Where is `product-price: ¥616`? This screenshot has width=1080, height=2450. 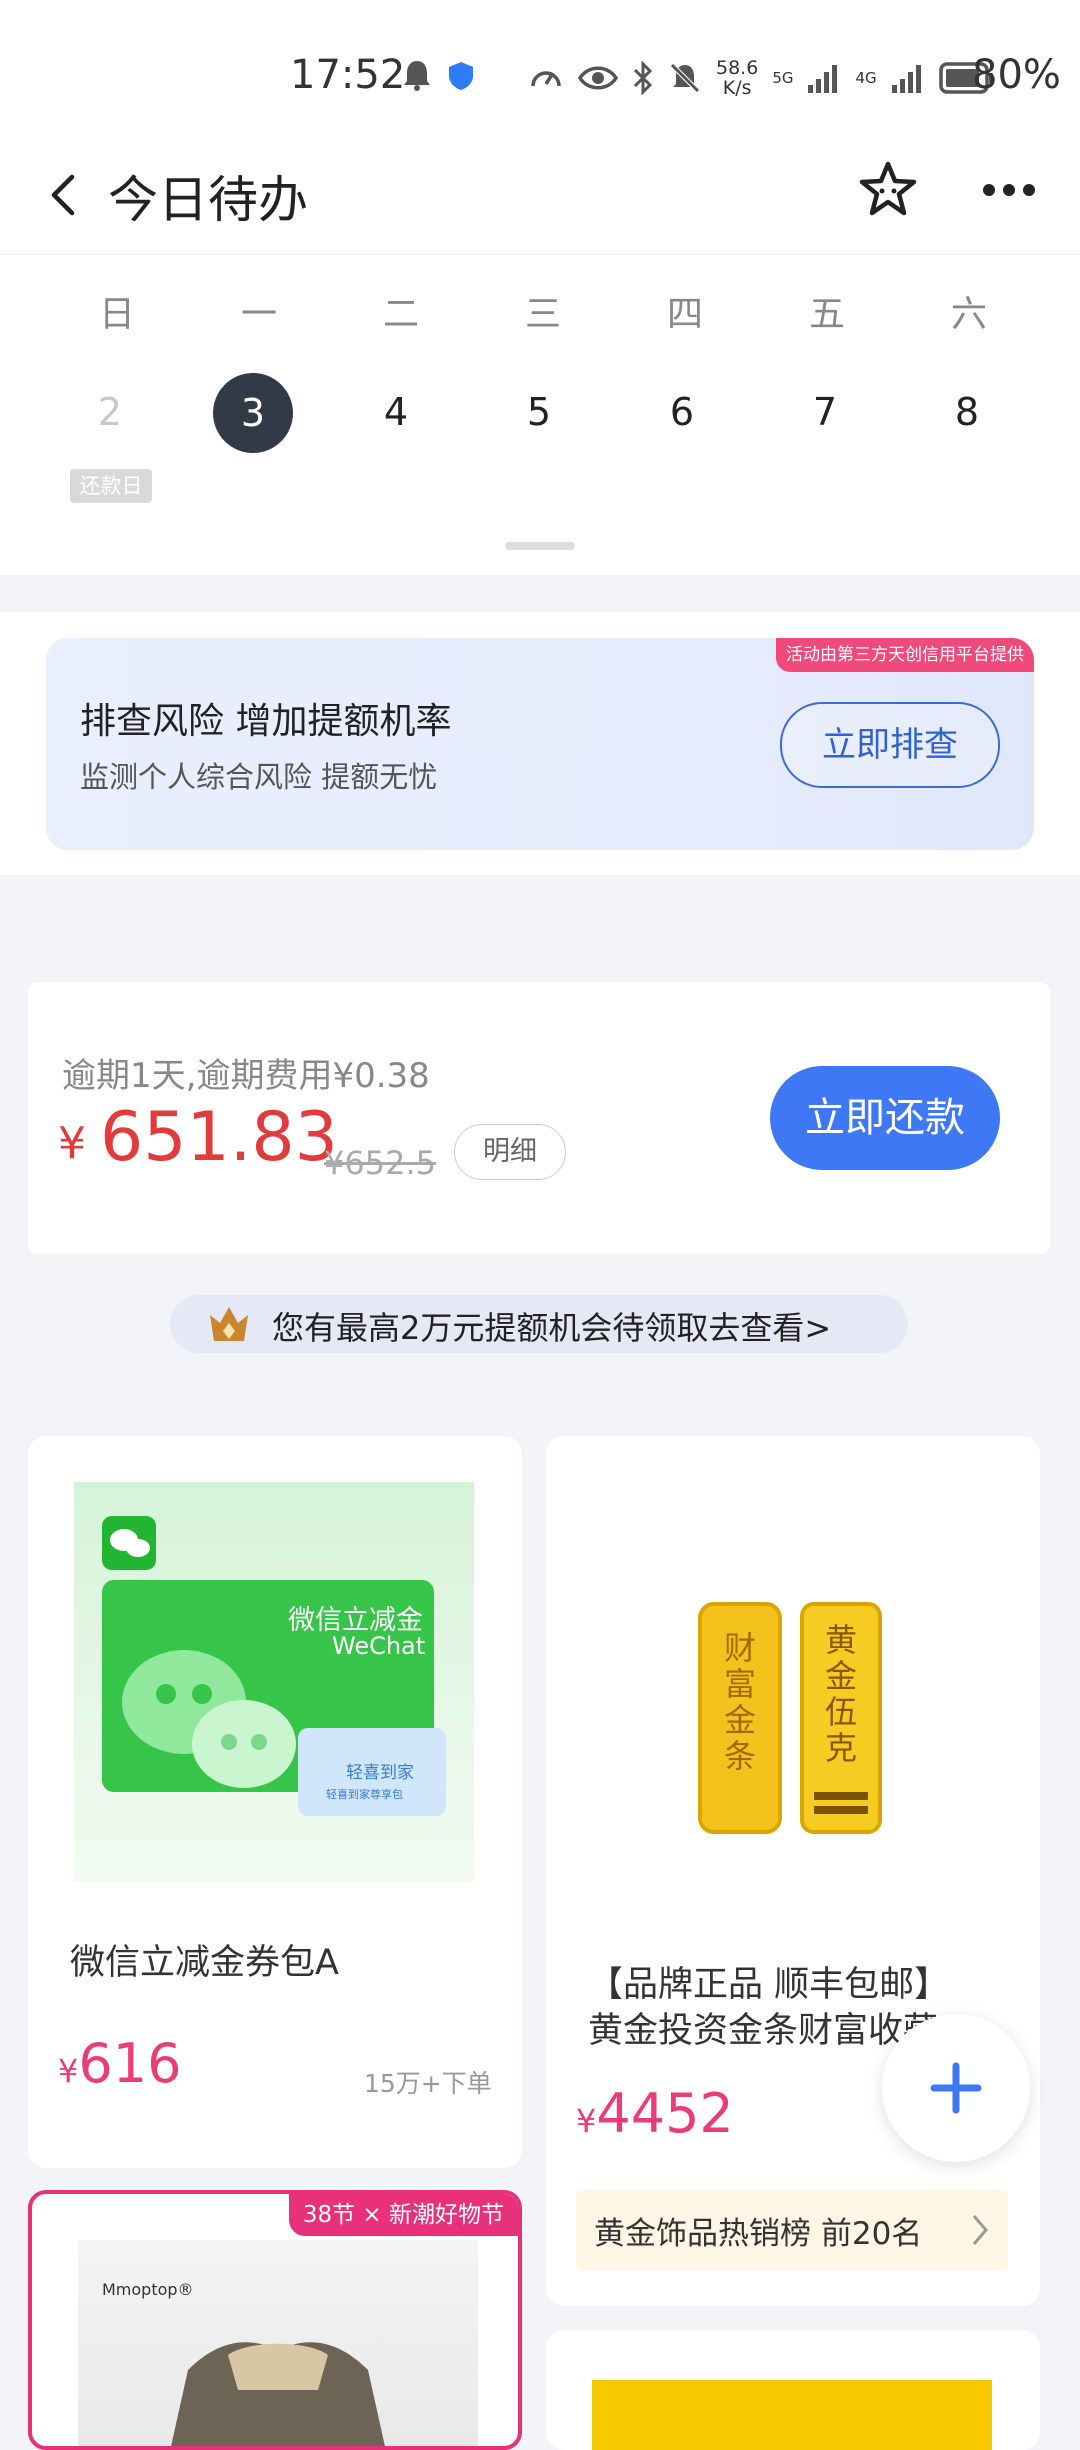 product-price: ¥616 is located at coordinates (119, 2063).